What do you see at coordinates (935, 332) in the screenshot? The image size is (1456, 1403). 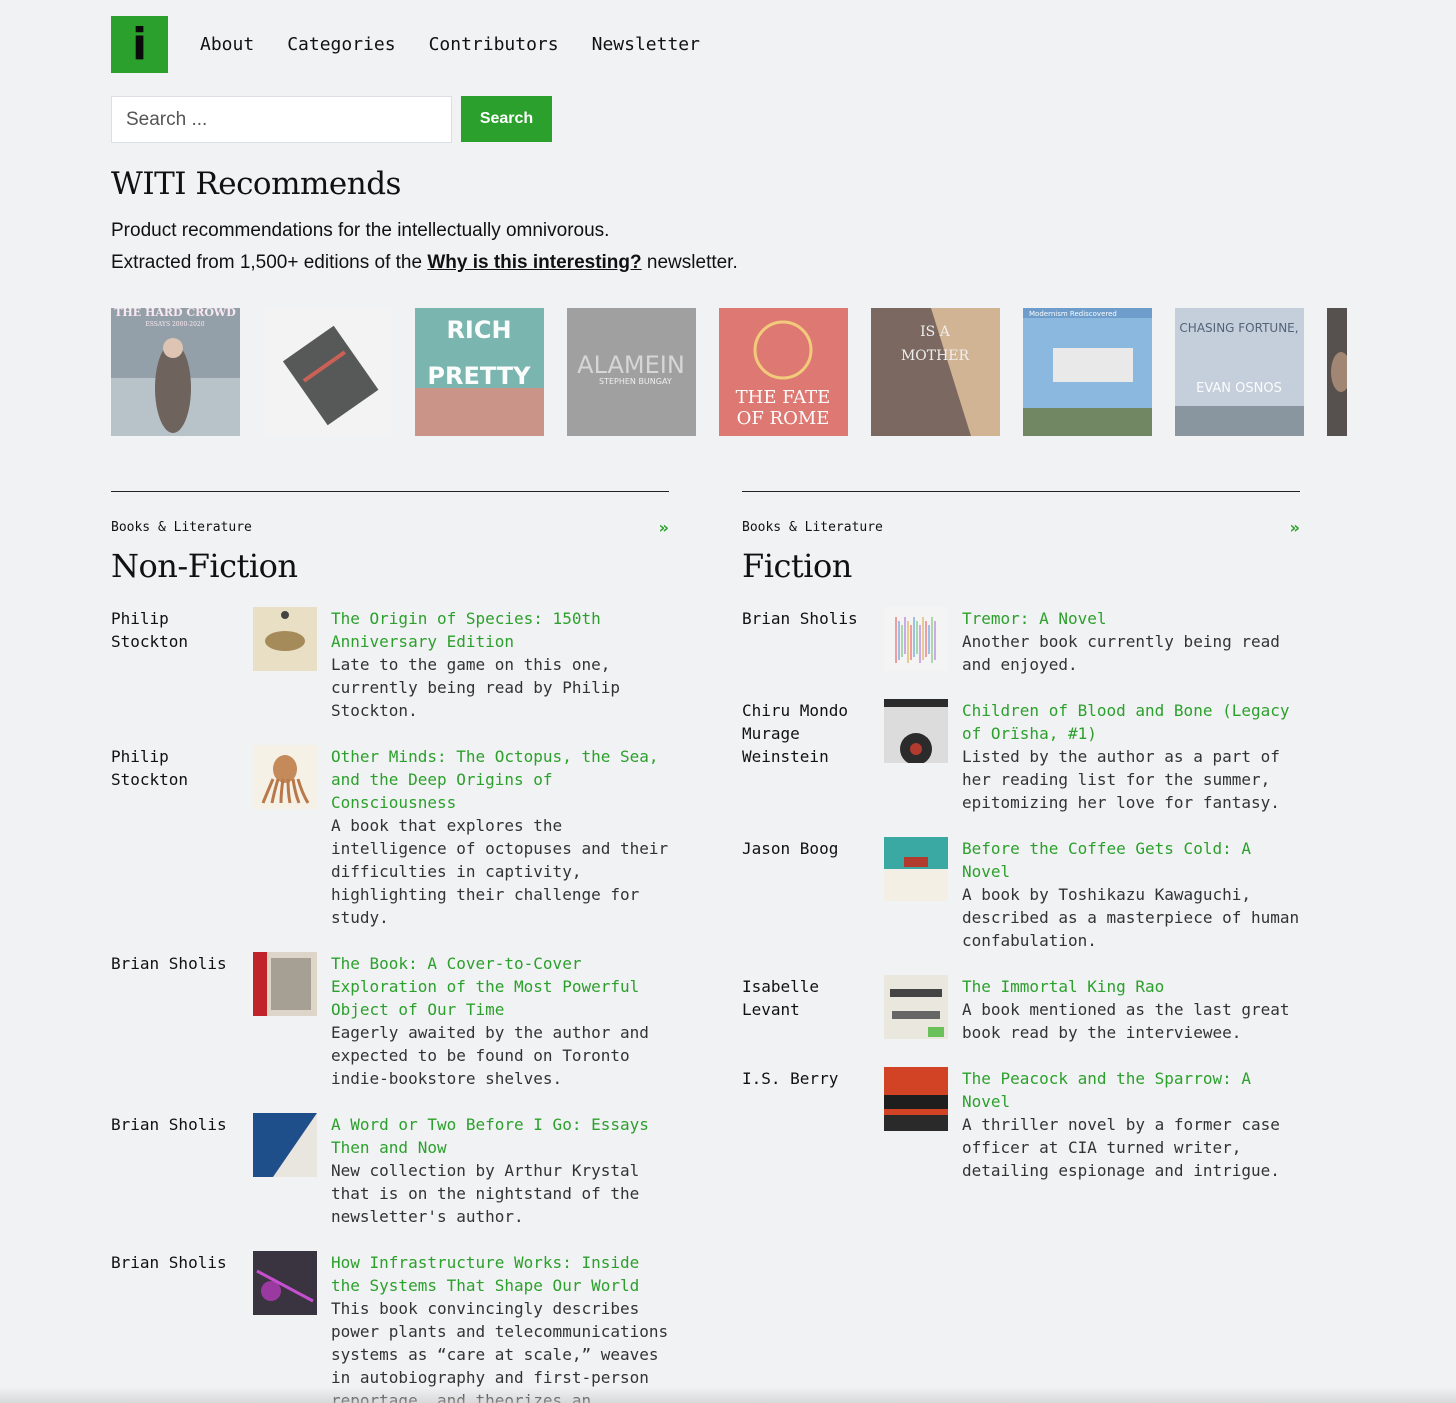 I see `svg-text: IS A` at bounding box center [935, 332].